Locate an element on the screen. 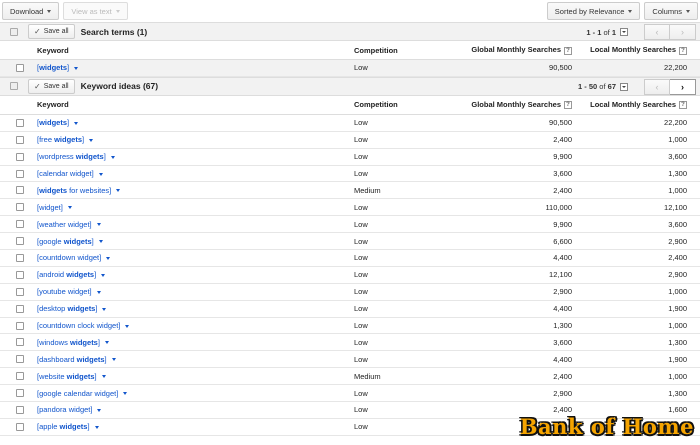 This screenshot has height=445, width=700. keyword-link: [google widgets] is located at coordinates (65, 241).